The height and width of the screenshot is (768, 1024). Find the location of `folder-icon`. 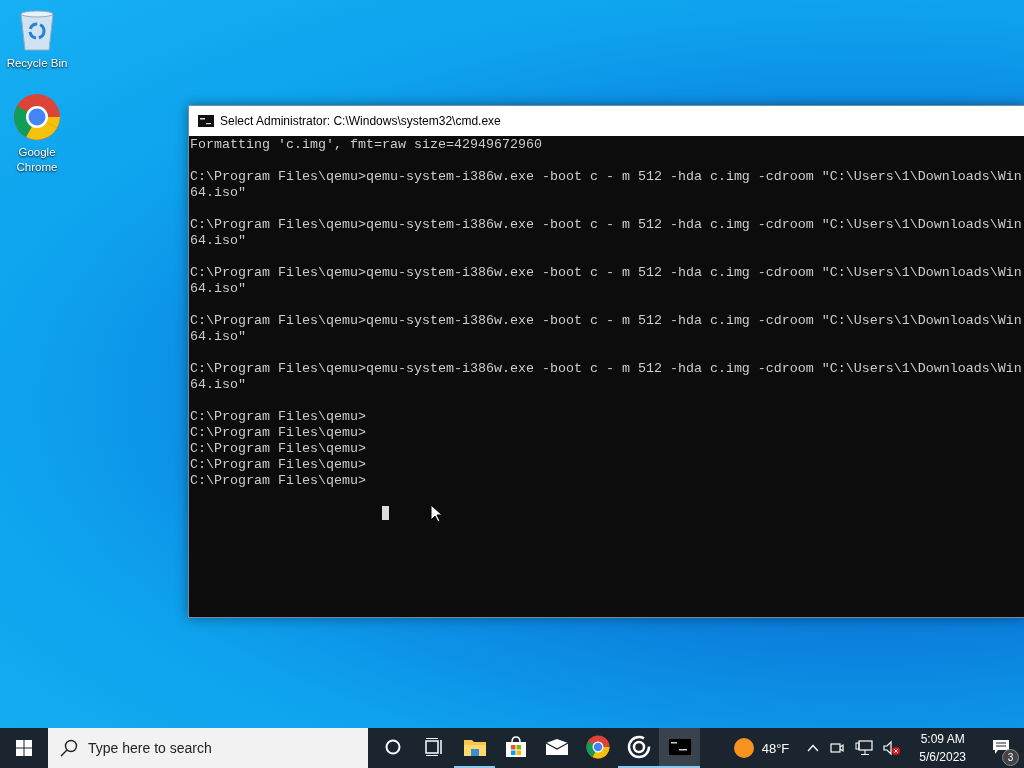

folder-icon is located at coordinates (474, 747).